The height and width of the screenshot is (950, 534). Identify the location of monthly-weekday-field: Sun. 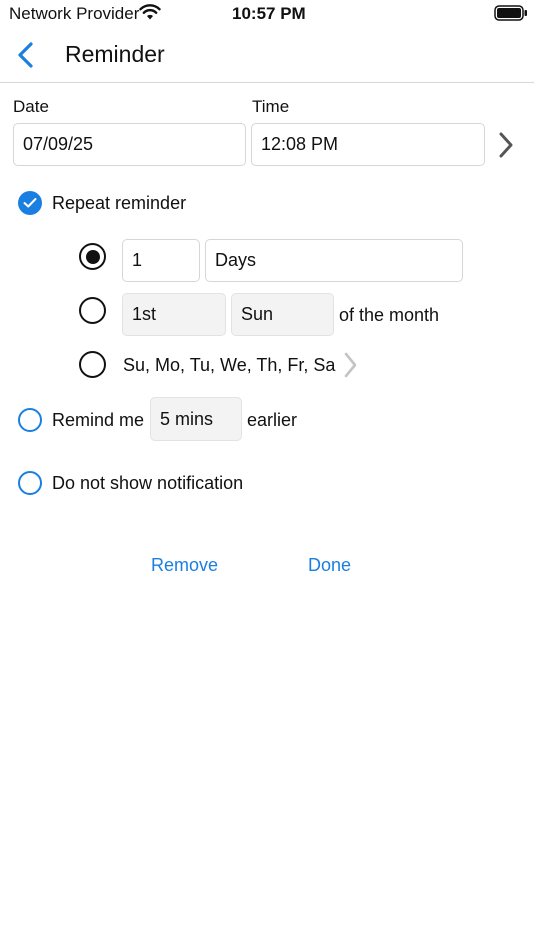
(282, 314).